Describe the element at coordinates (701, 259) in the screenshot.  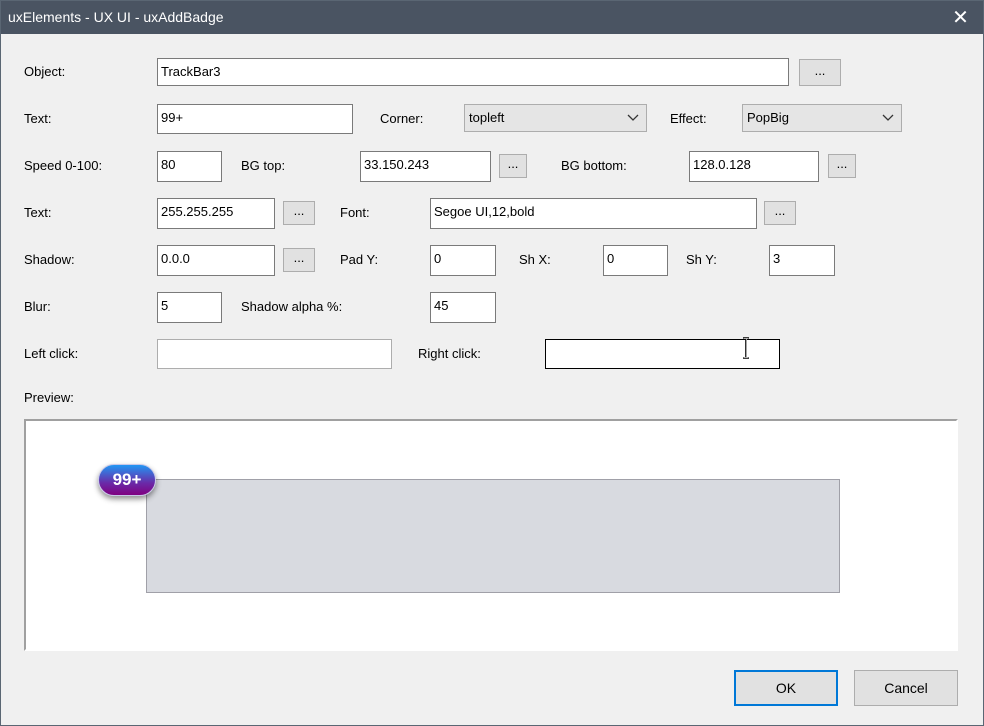
I see `shy-label: Sh Y:` at that location.